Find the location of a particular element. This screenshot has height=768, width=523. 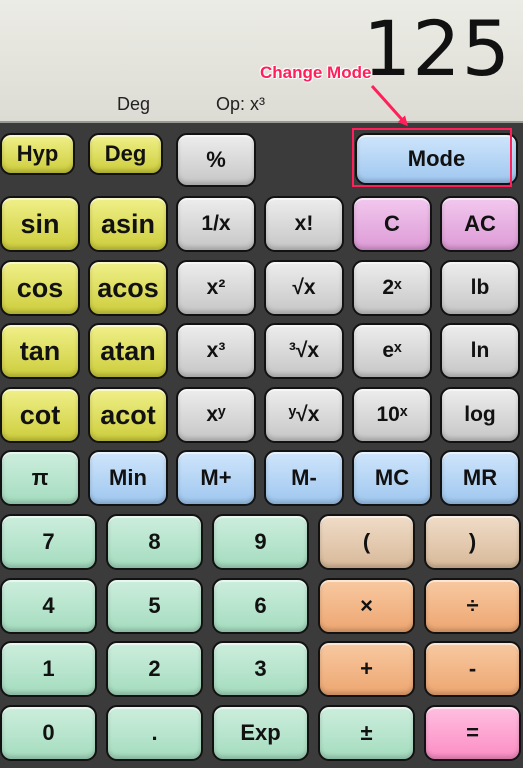

cos-button: cos is located at coordinates (40, 288).